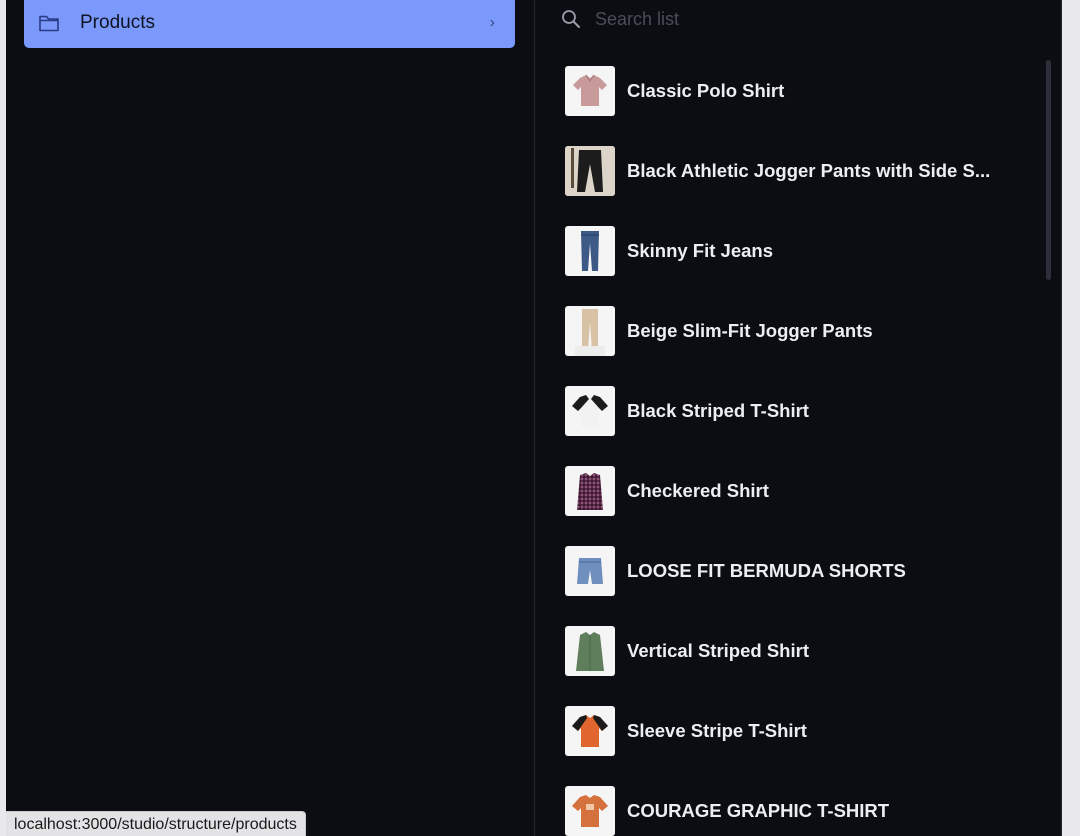 This screenshot has width=1080, height=836. Describe the element at coordinates (758, 810) in the screenshot. I see `product-title: COURAGE GRAPHIC T-SHIRT` at that location.